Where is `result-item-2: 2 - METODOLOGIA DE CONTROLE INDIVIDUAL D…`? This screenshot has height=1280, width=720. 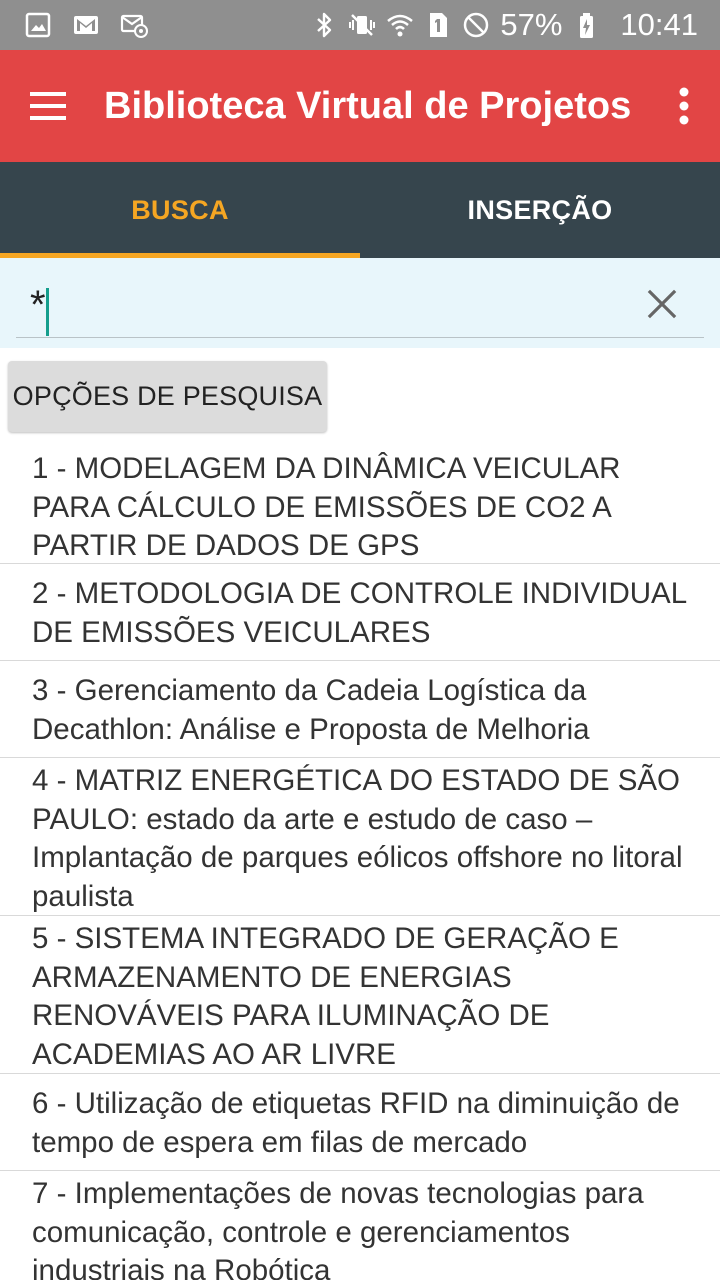 result-item-2: 2 - METODOLOGIA DE CONTROLE INDIVIDUAL D… is located at coordinates (360, 612).